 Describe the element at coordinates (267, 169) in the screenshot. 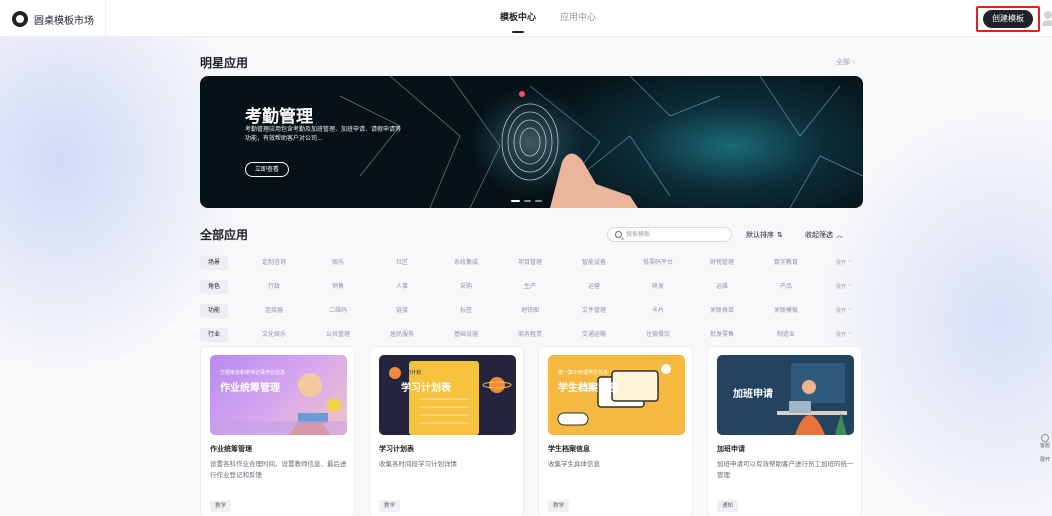

I see `view-now-button: 立即查看` at that location.